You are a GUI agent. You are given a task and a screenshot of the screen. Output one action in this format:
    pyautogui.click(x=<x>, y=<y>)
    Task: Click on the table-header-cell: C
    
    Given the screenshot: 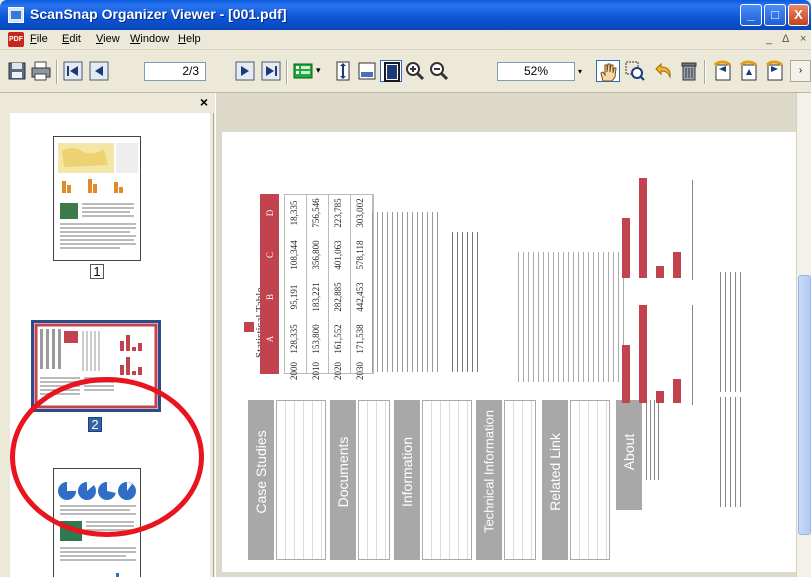 What is the action you would take?
    pyautogui.click(x=270, y=255)
    